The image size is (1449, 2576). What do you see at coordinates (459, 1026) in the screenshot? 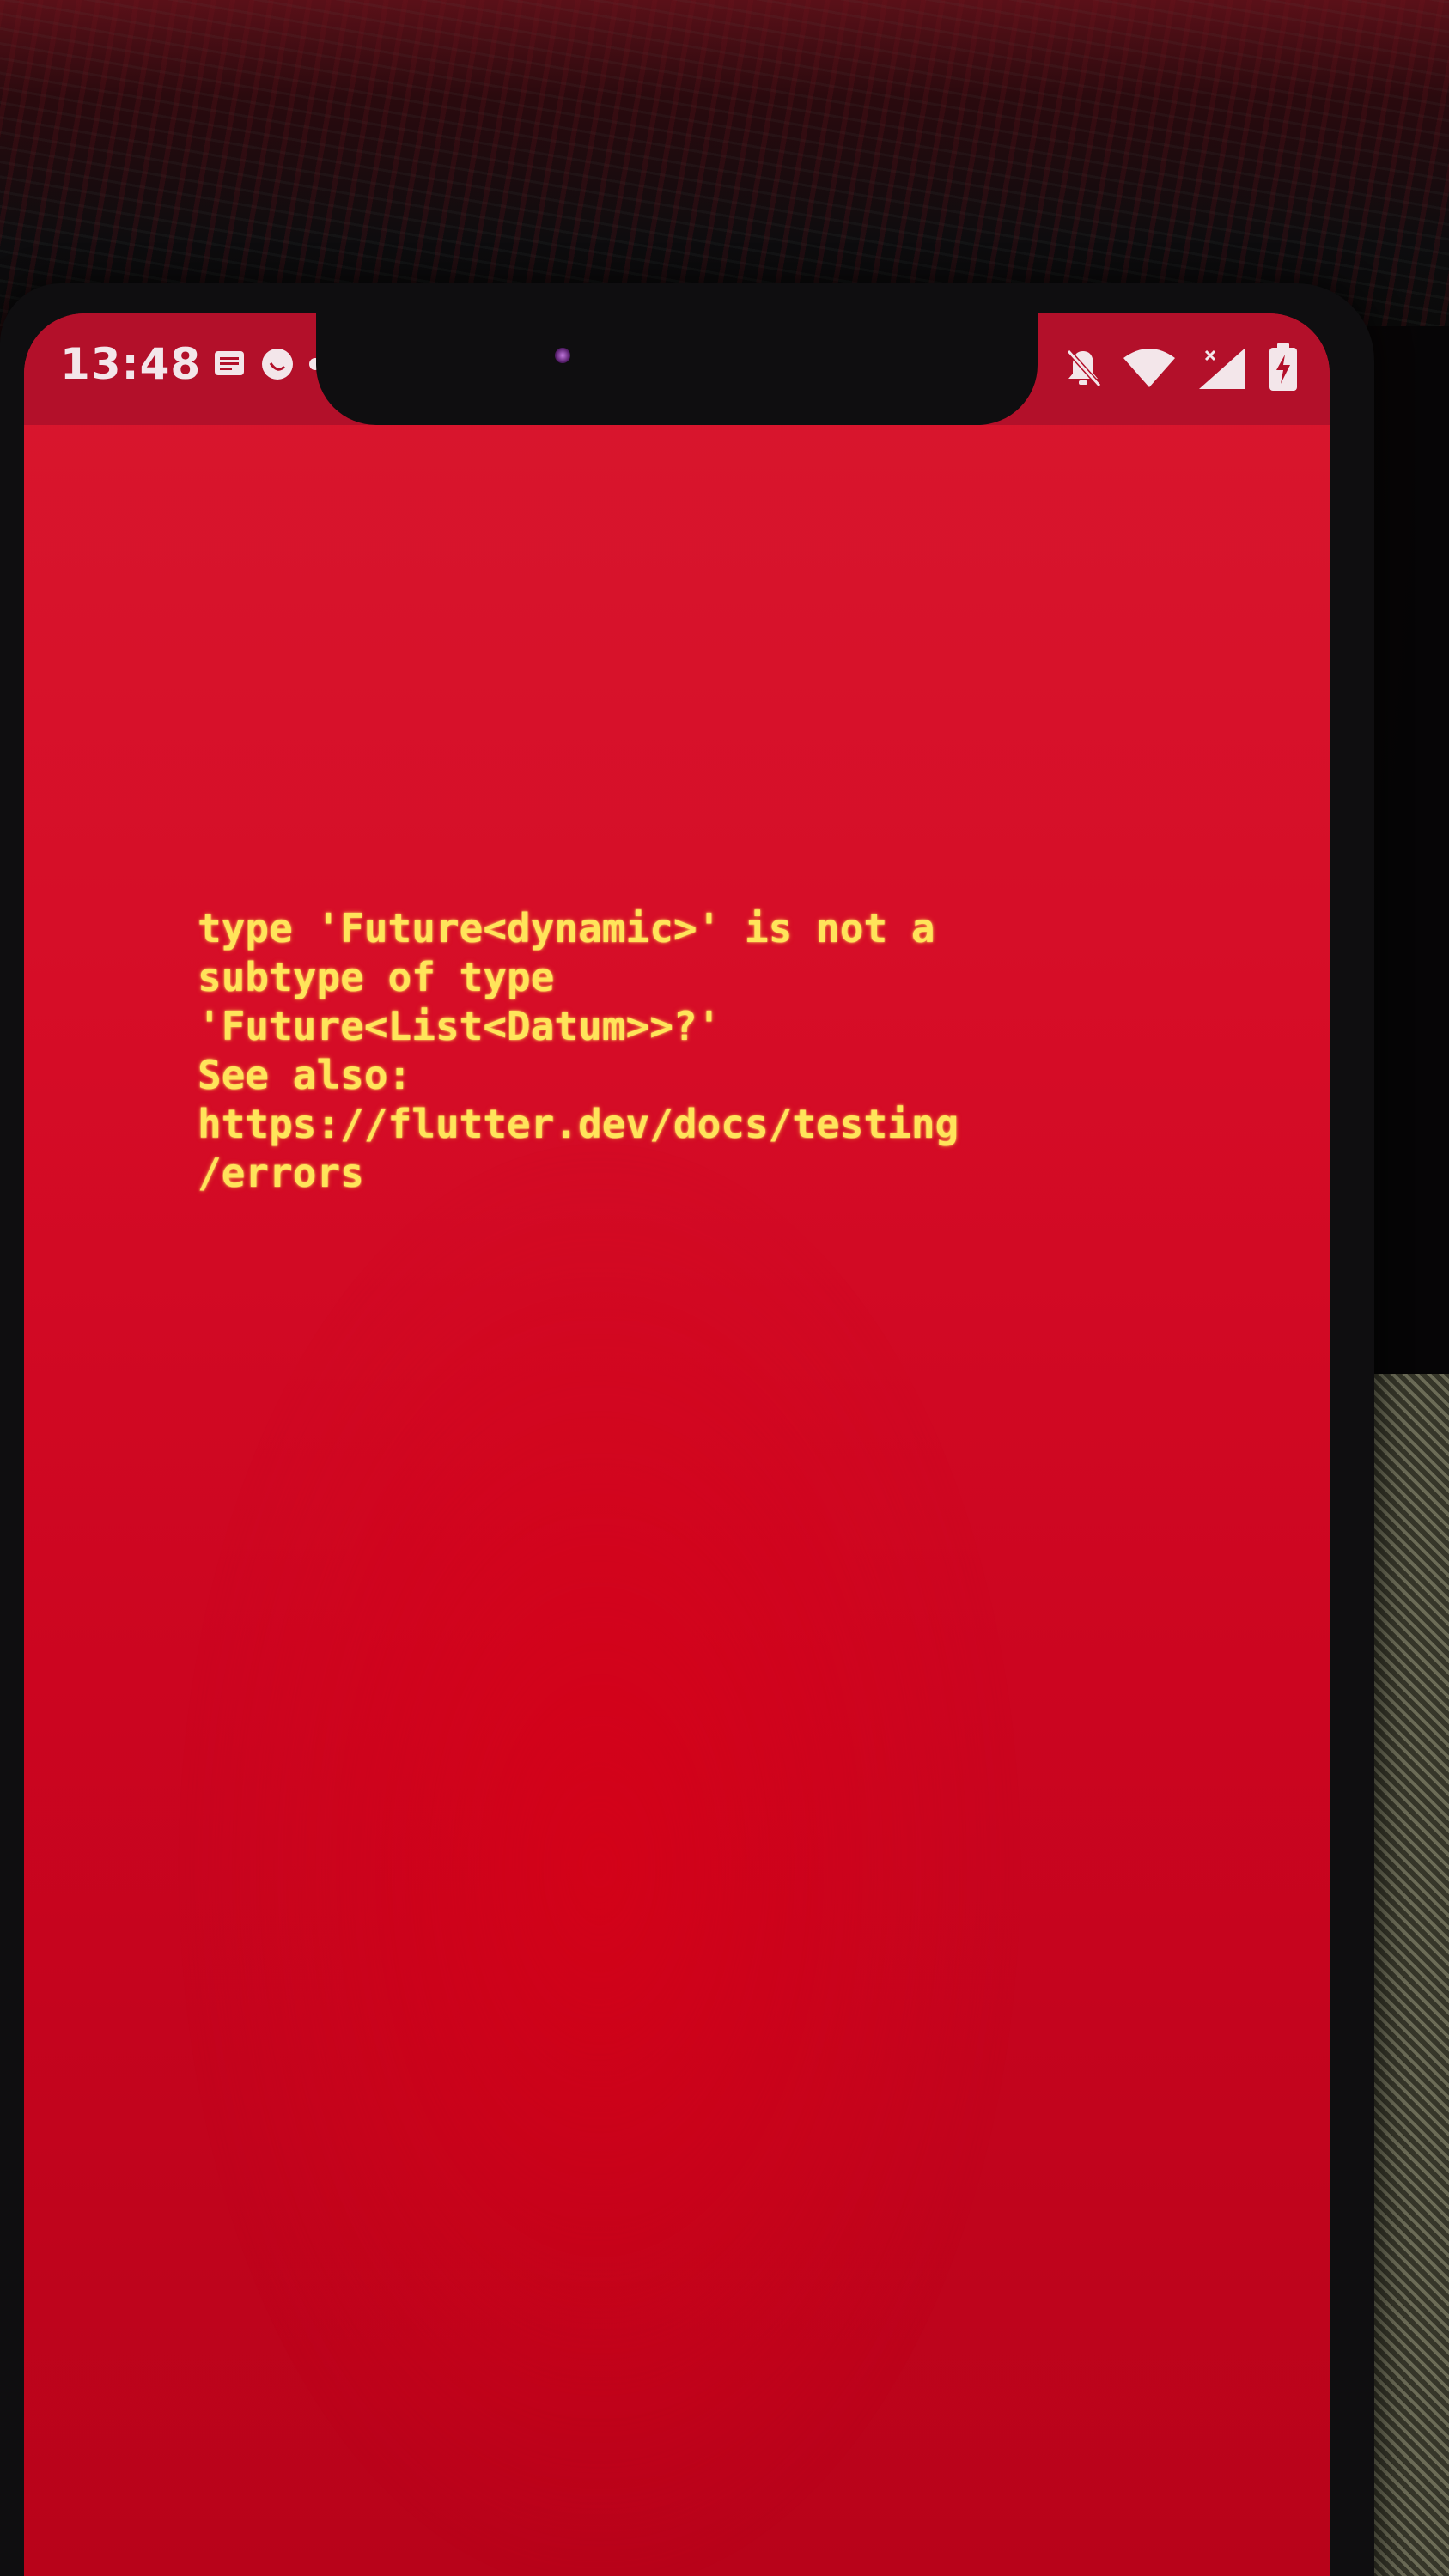
I see `error-line-3: 'Future<List<Datum>>?'` at bounding box center [459, 1026].